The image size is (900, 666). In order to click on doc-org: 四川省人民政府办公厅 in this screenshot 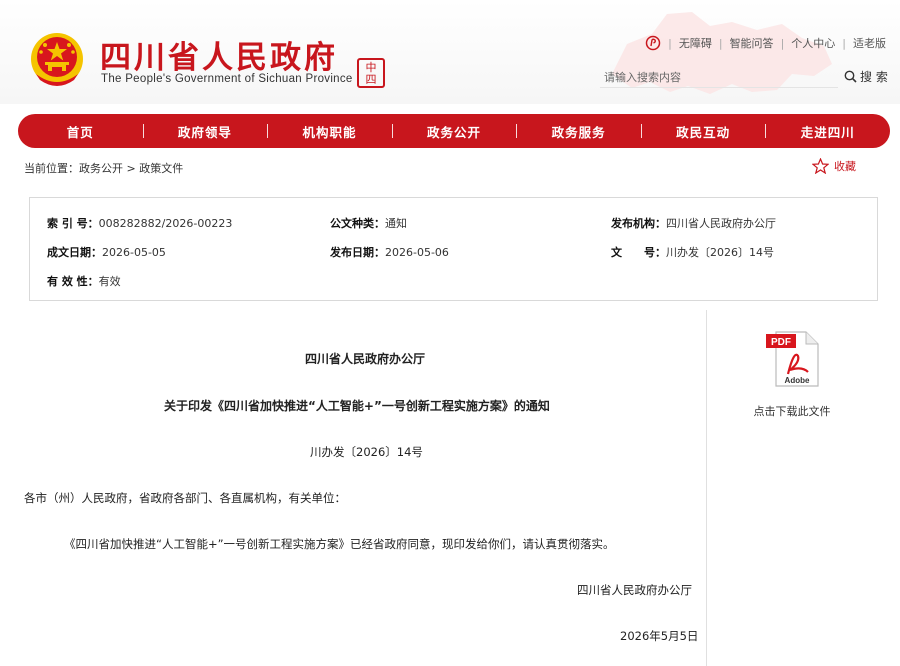, I will do `click(365, 359)`.